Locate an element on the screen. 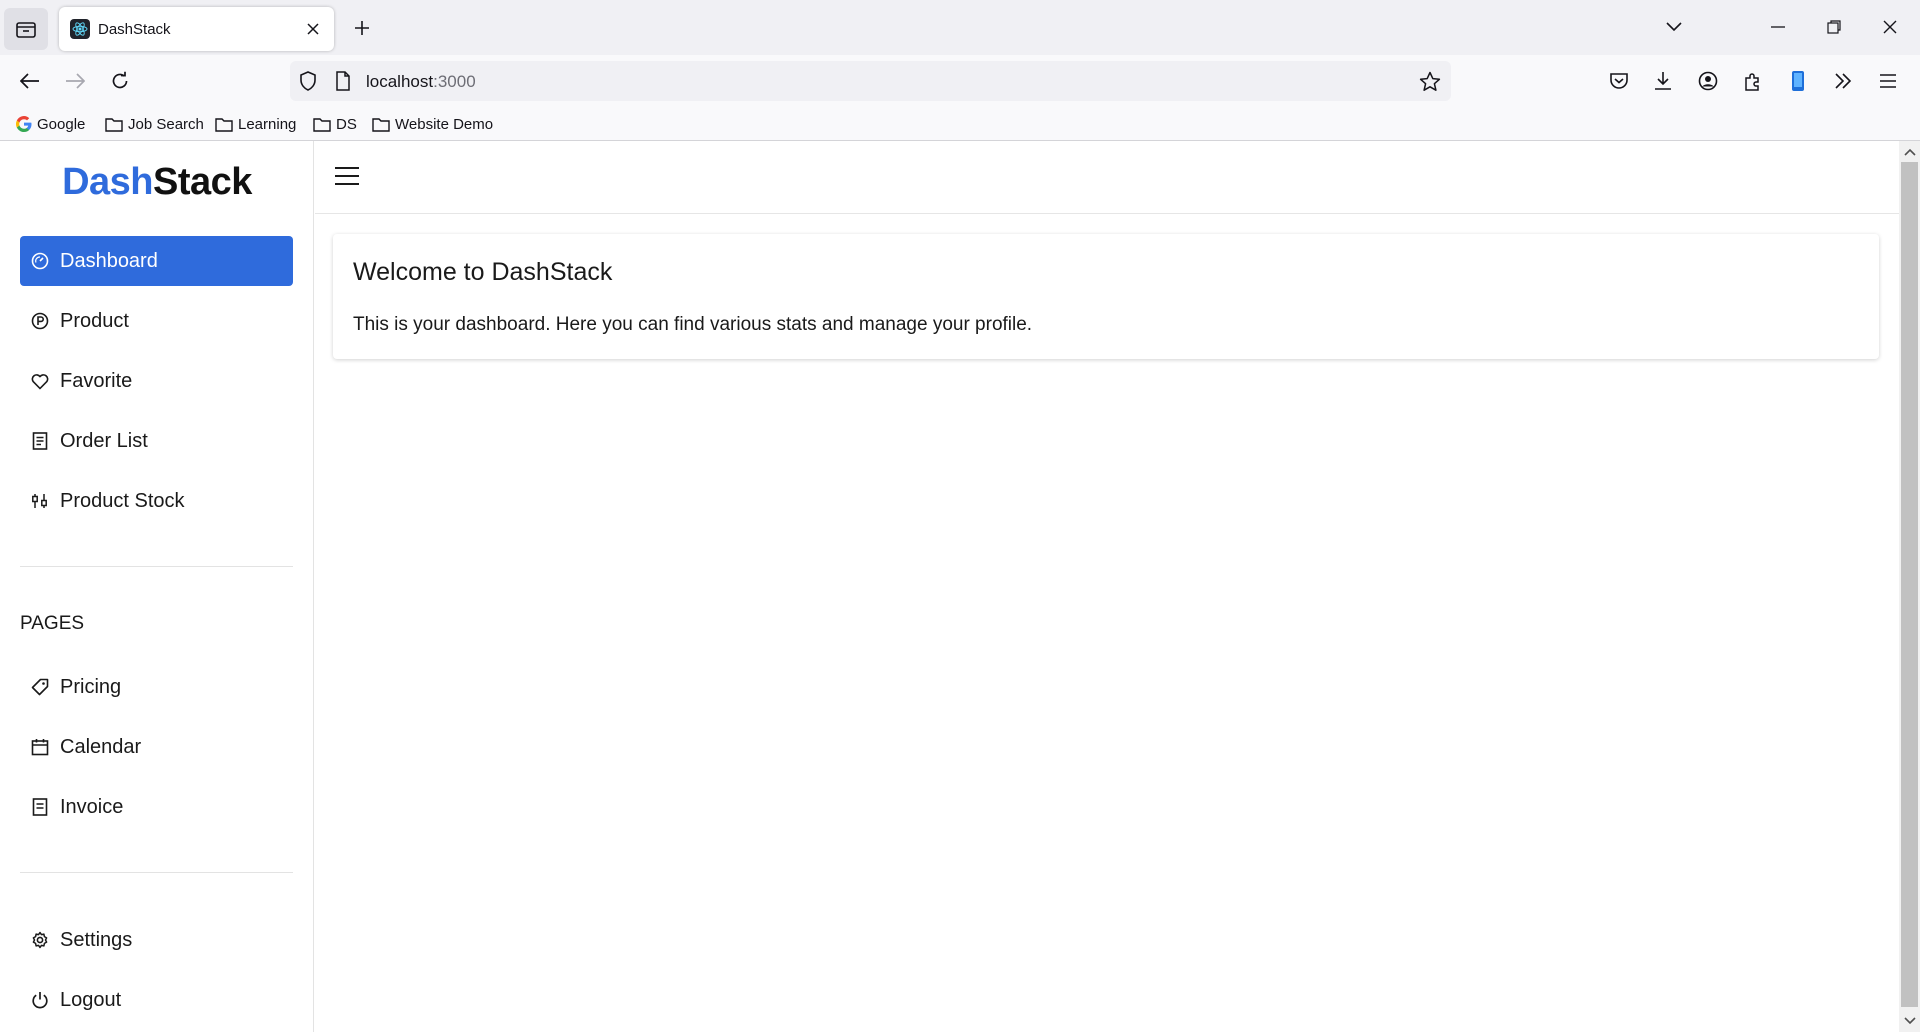 The image size is (1920, 1032). scroll-up-button is located at coordinates (1909, 151).